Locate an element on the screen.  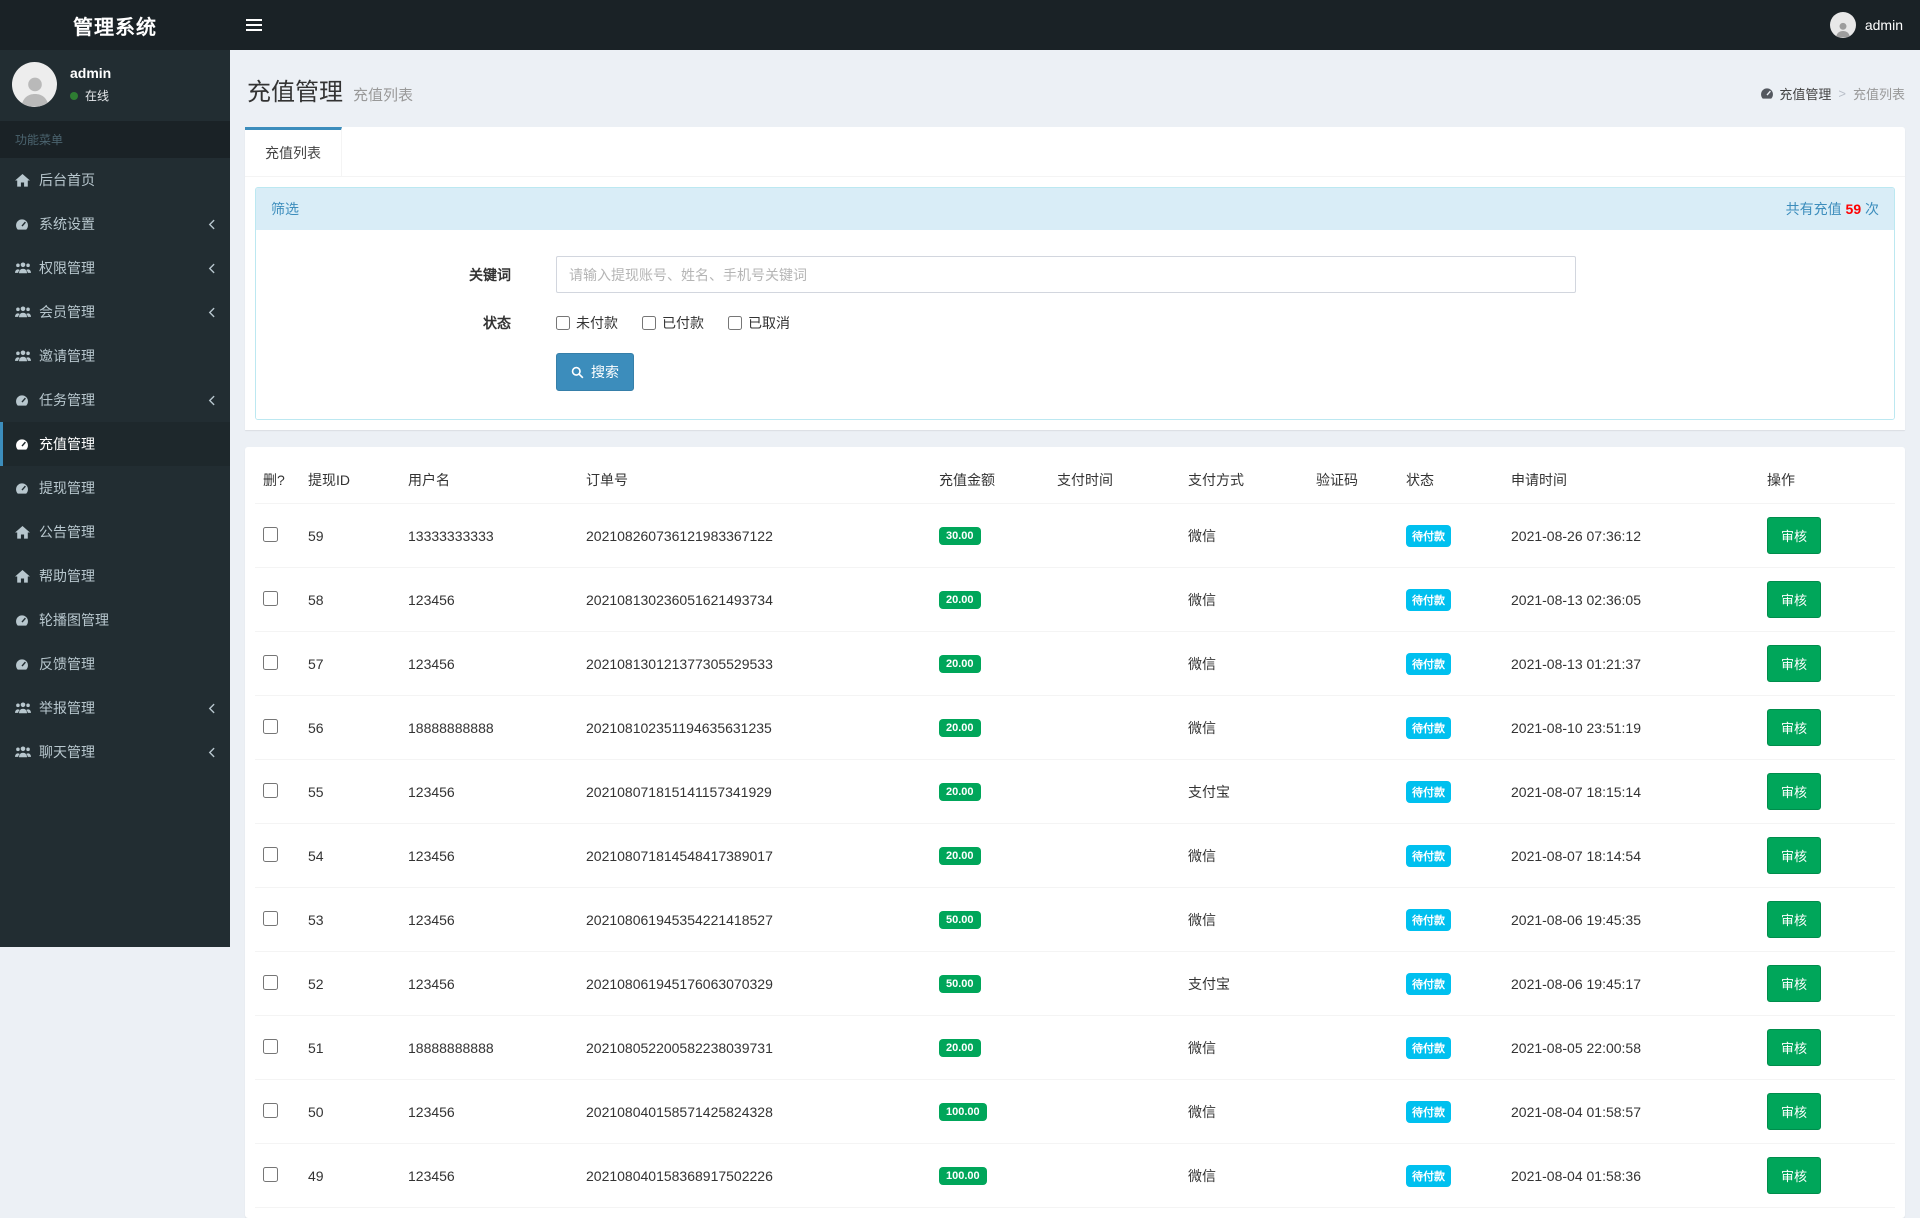
tab-nav: 充值列表 is located at coordinates (1075, 152).